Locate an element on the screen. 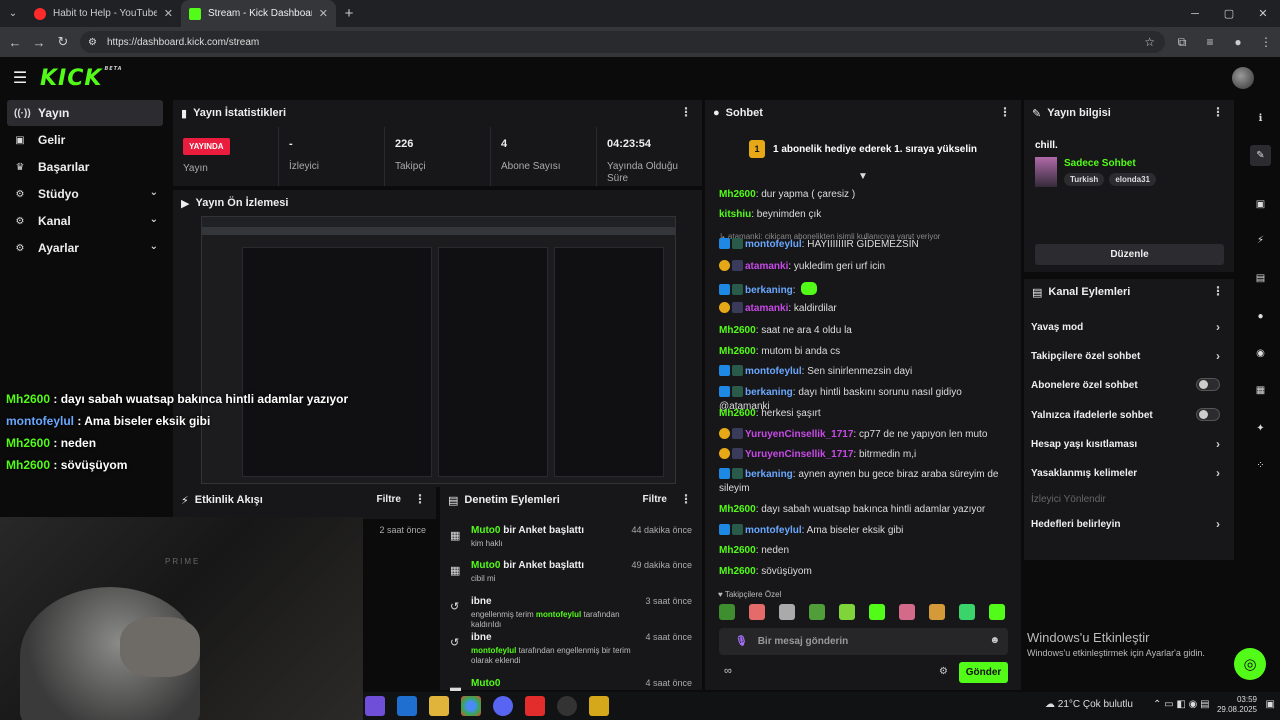 This screenshot has height=720, width=1280. site-info-icon: ⚙ is located at coordinates (92, 42).